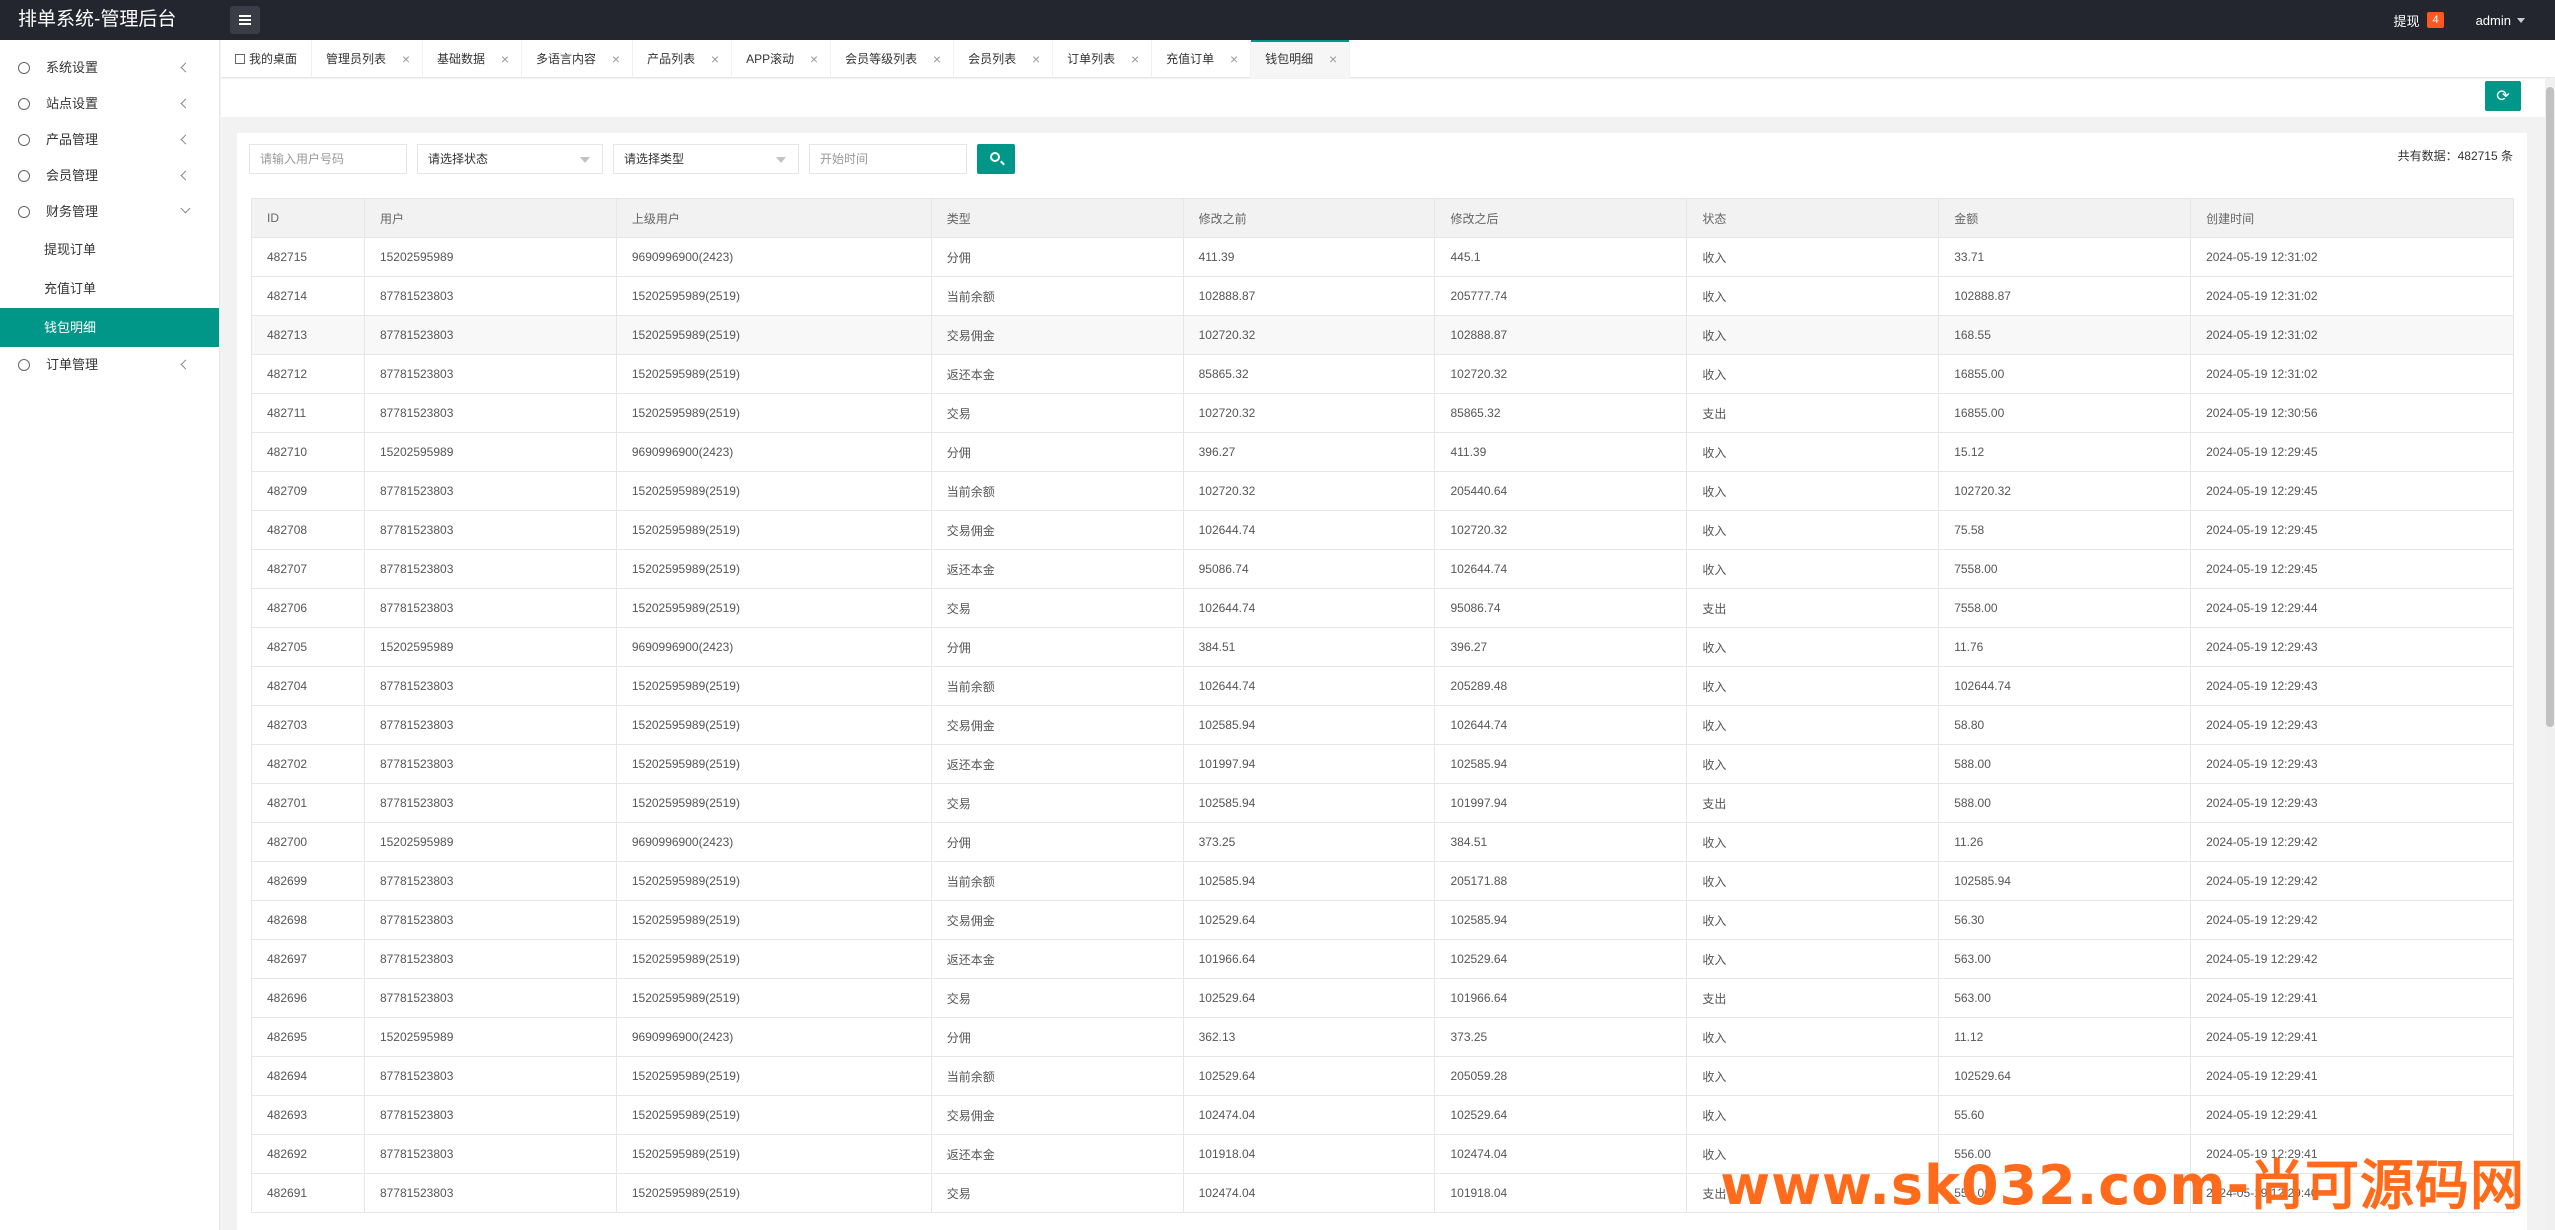 The image size is (2555, 1230). Describe the element at coordinates (109, 212) in the screenshot. I see `sidebar-item-finance-management: 财务管理` at that location.